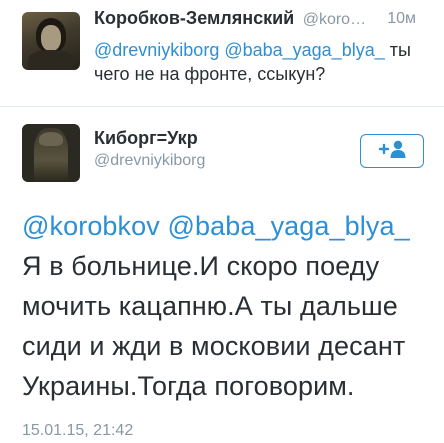 This screenshot has height=443, width=444. I want to click on reply-mentions: @drevniykiborg @baba_yaga_blya_, so click(239, 50).